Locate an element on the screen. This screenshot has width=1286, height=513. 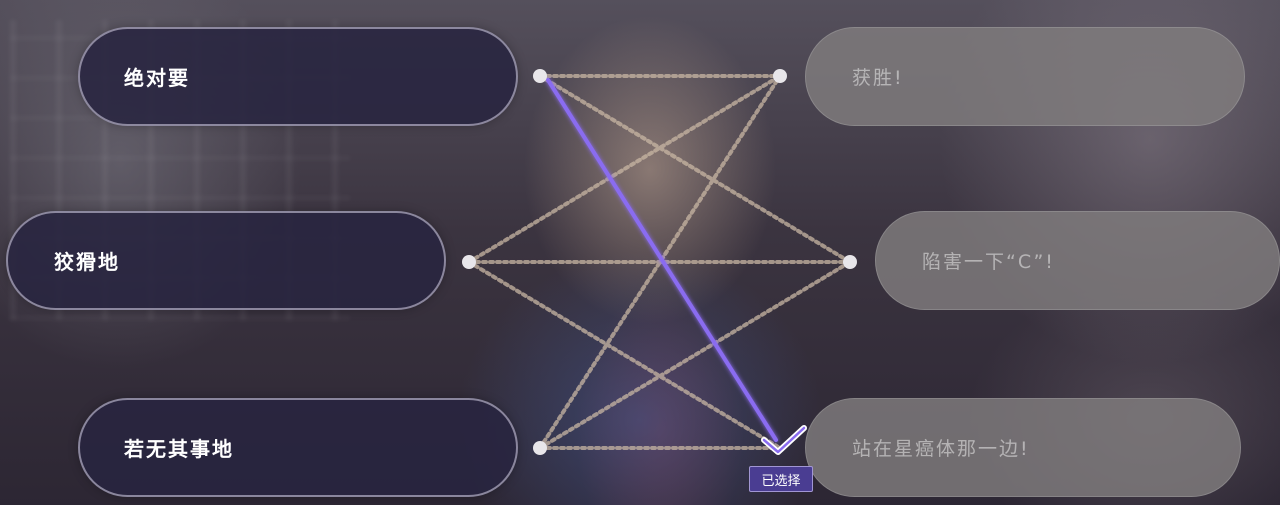
right-option-label: 站在星癌体那一边! is located at coordinates (941, 449).